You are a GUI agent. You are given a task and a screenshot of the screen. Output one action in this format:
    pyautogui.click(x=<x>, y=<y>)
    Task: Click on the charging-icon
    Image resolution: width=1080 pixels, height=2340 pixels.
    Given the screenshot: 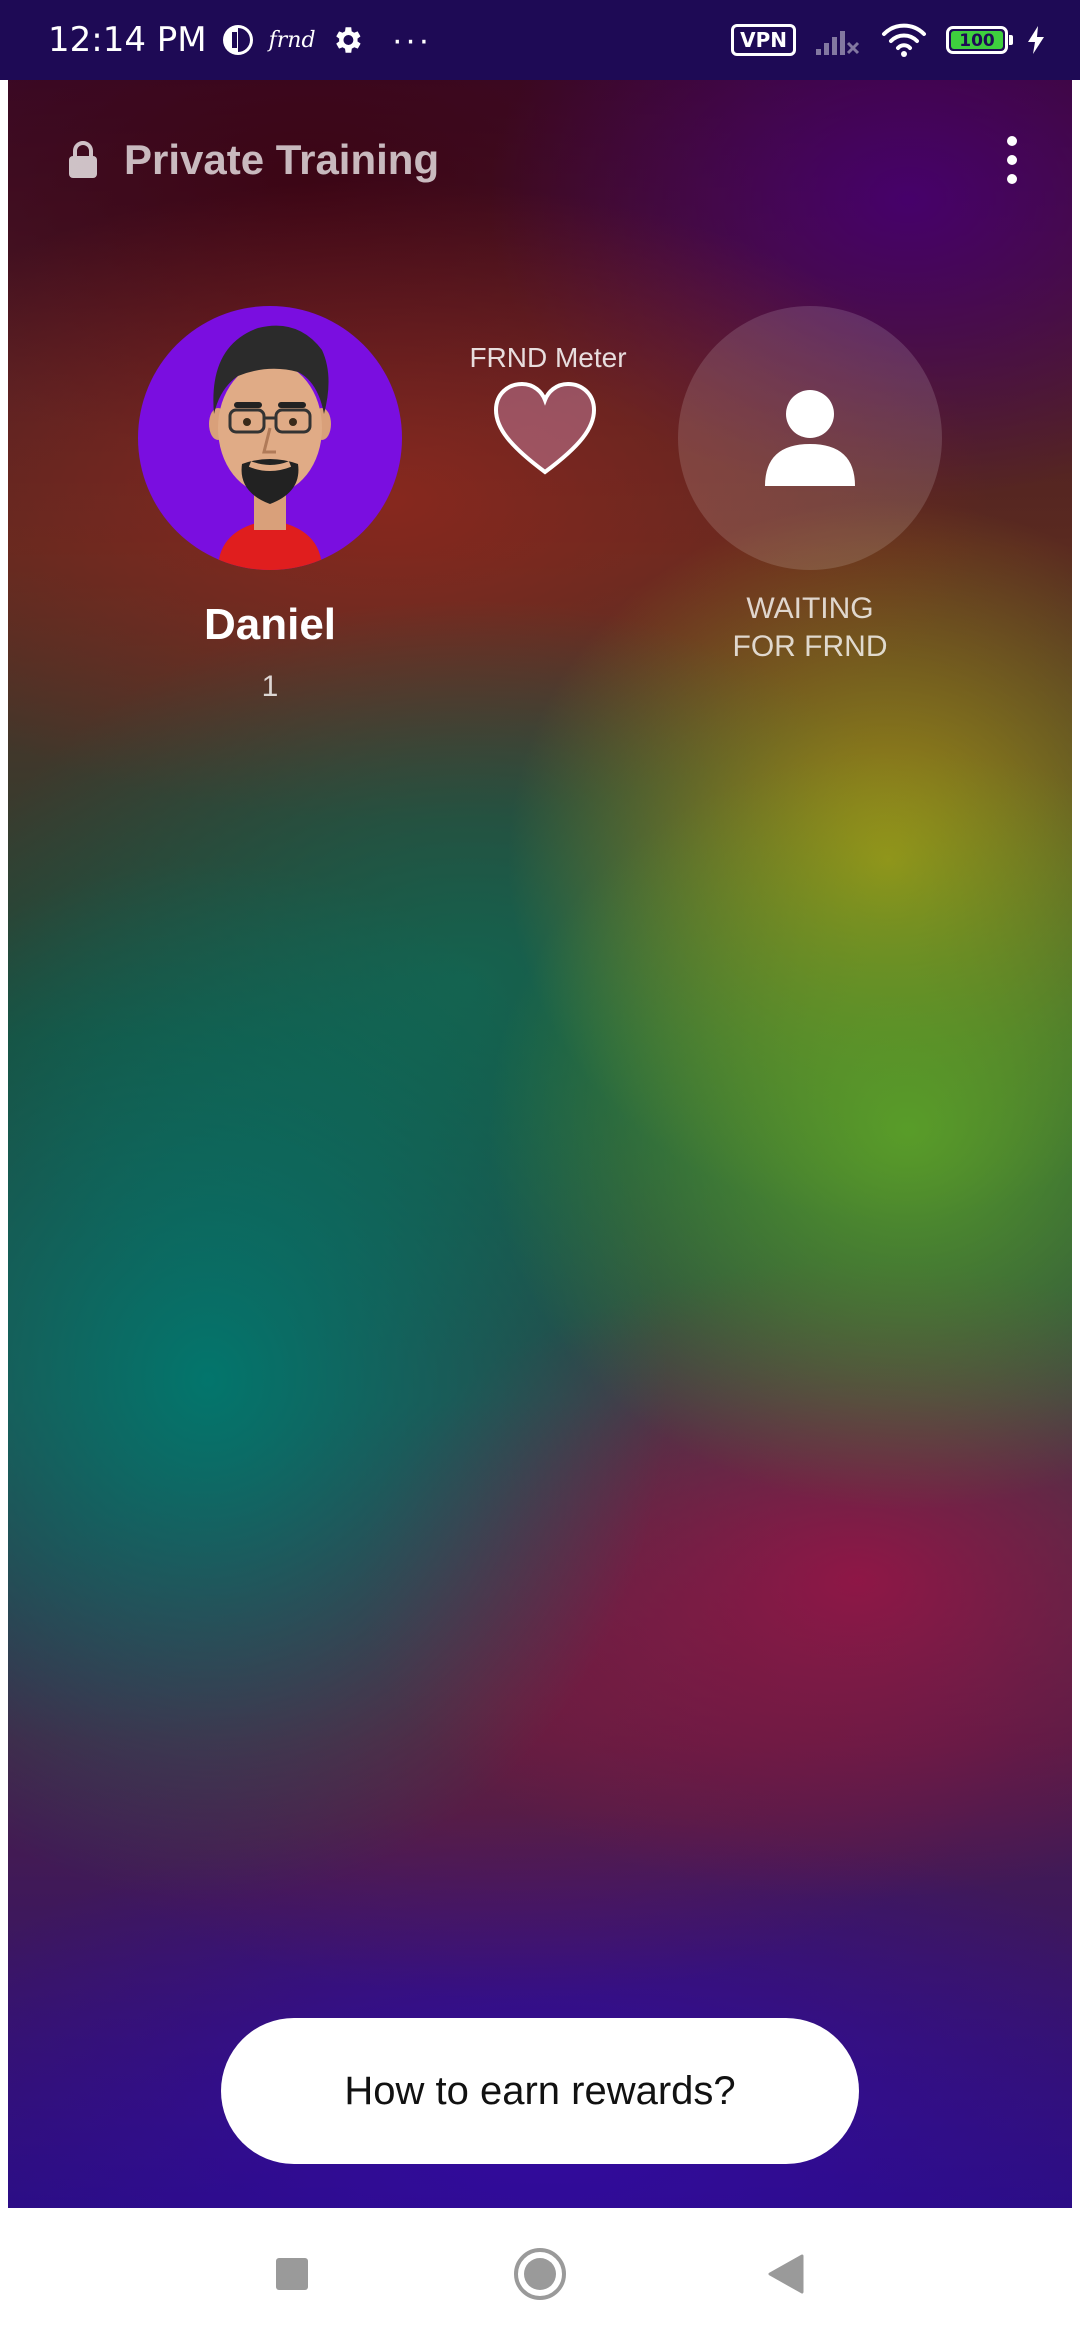 What is the action you would take?
    pyautogui.click(x=1036, y=40)
    